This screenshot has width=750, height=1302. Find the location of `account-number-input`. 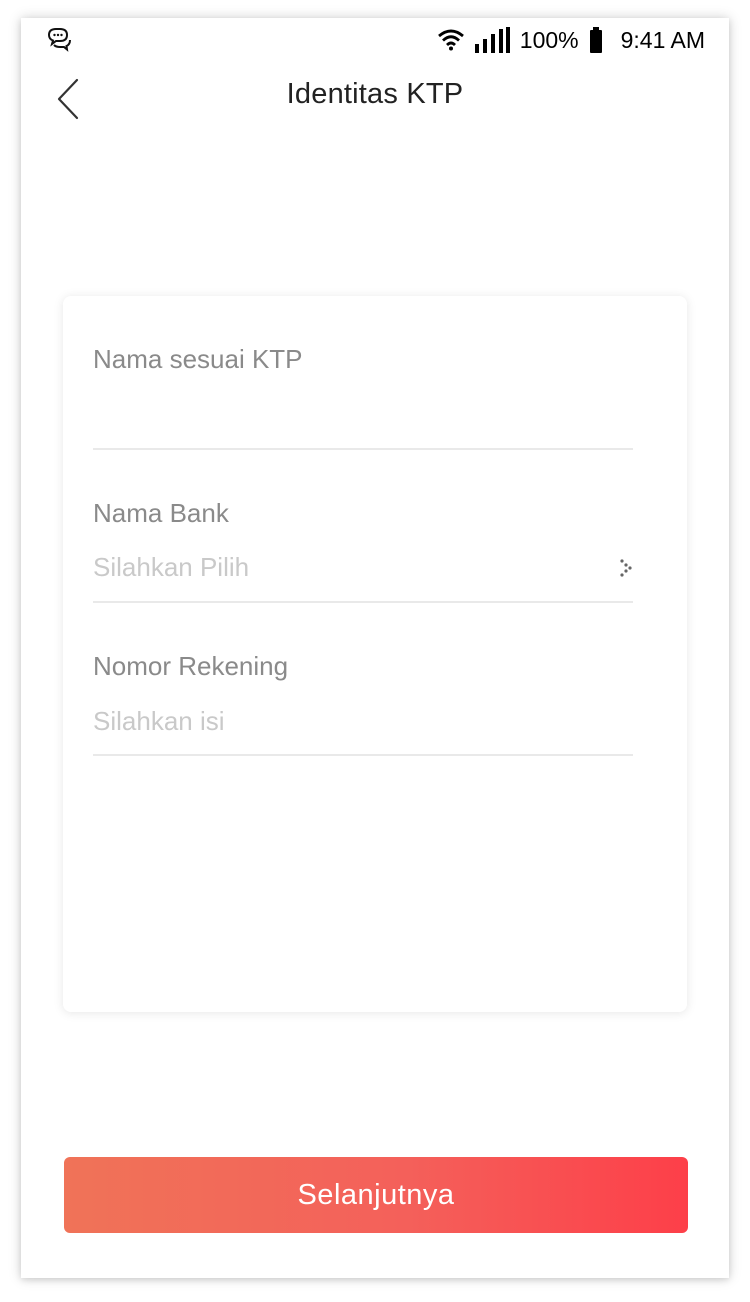

account-number-input is located at coordinates (333, 721).